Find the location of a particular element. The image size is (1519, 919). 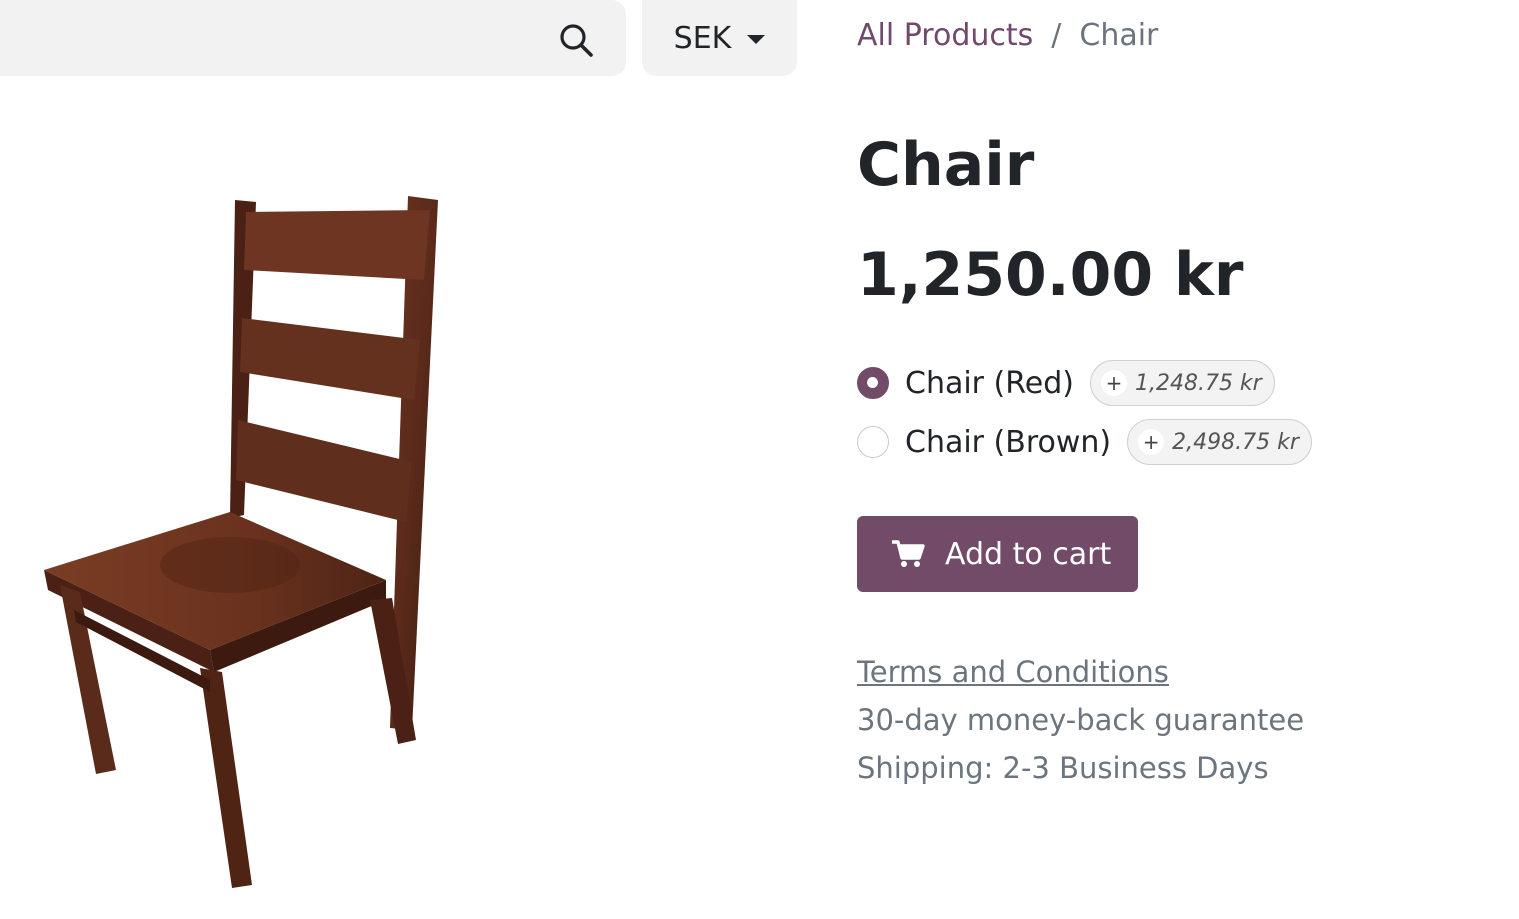

breadcrumb-current: Chair is located at coordinates (1119, 35).